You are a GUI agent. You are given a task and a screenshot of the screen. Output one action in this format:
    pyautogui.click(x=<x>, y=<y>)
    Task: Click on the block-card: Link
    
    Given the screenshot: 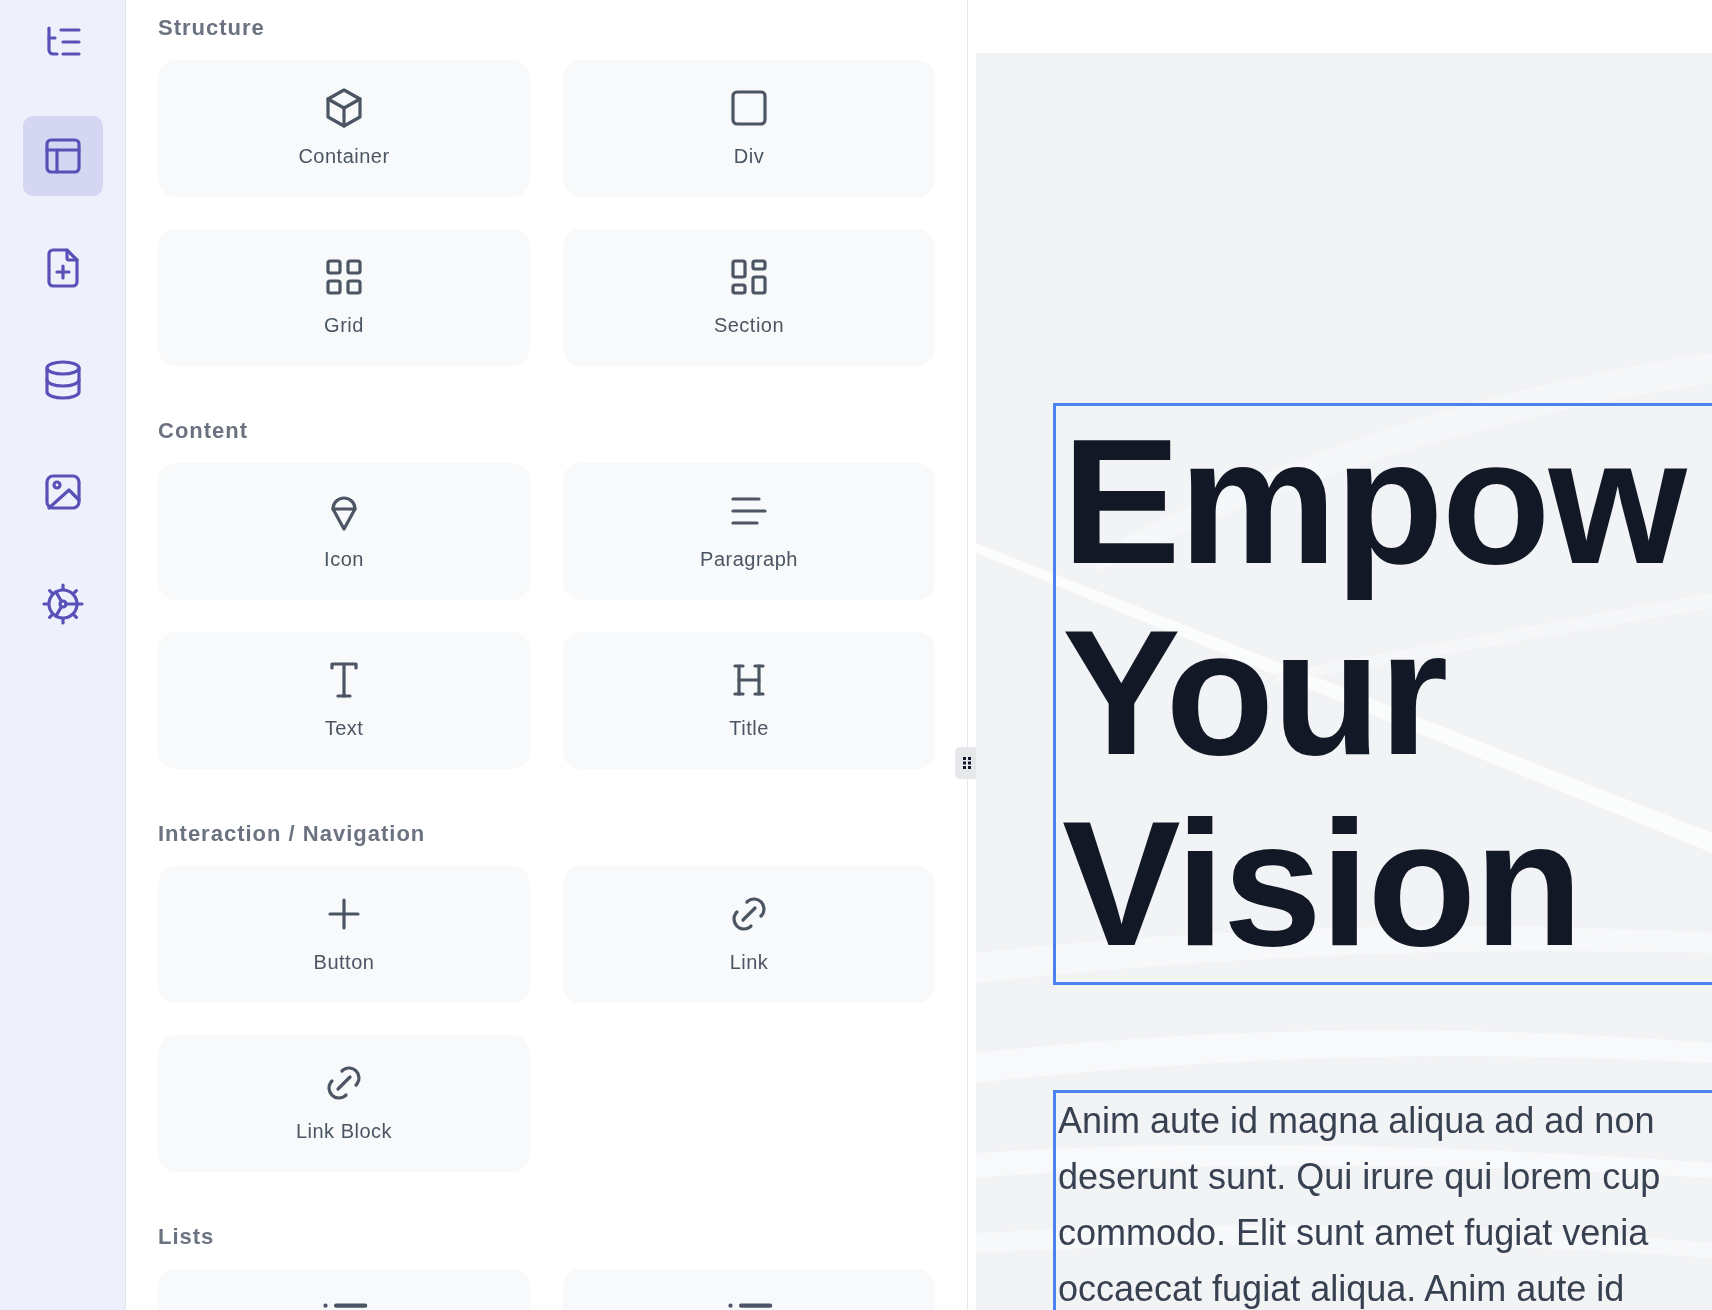 What is the action you would take?
    pyautogui.click(x=749, y=934)
    